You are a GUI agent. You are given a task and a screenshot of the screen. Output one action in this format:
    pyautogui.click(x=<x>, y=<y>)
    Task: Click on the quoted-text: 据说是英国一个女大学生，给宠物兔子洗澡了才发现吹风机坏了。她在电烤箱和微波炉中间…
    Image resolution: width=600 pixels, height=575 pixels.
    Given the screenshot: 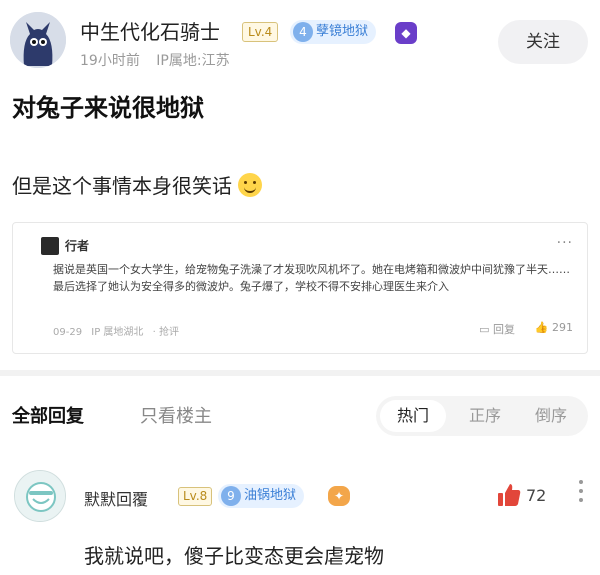 What is the action you would take?
    pyautogui.click(x=311, y=278)
    